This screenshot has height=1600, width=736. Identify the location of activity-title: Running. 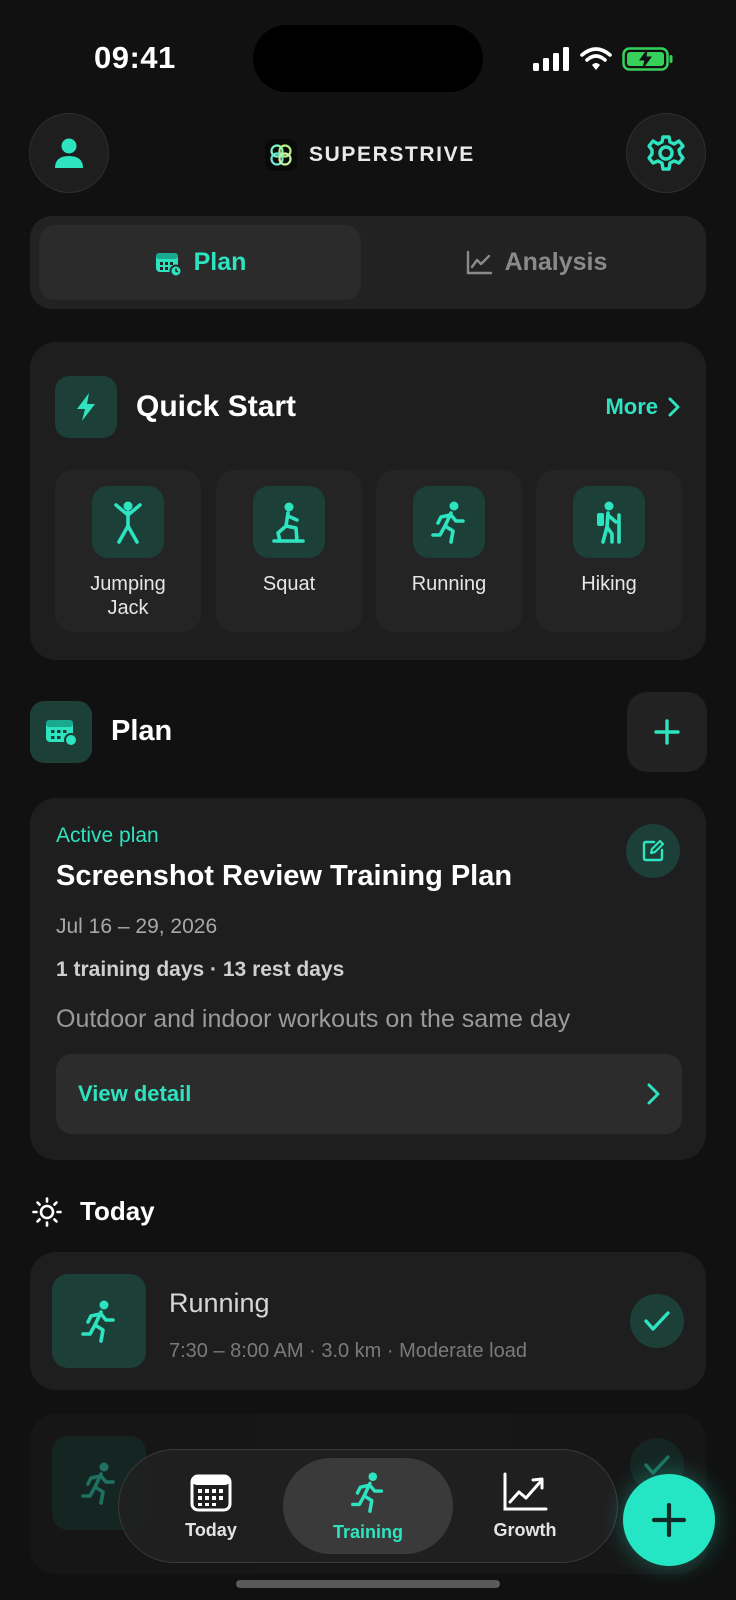
(219, 1303).